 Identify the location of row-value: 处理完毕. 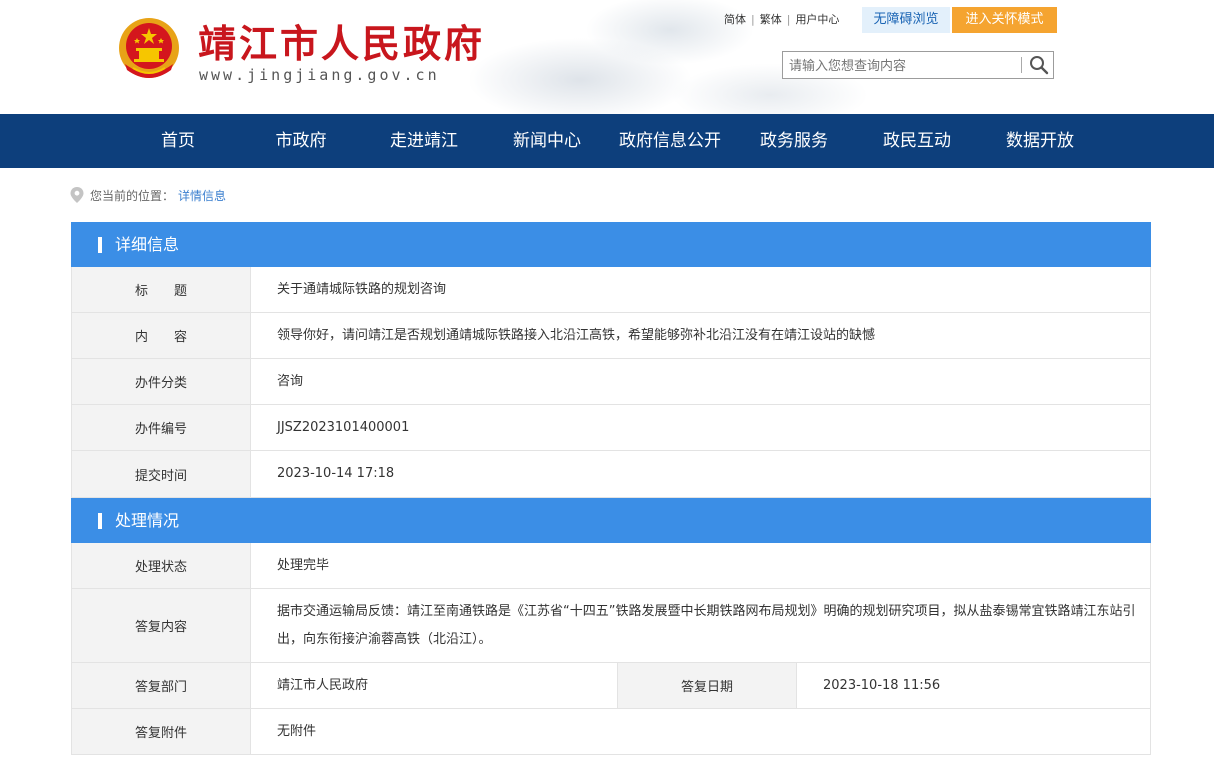
(303, 565).